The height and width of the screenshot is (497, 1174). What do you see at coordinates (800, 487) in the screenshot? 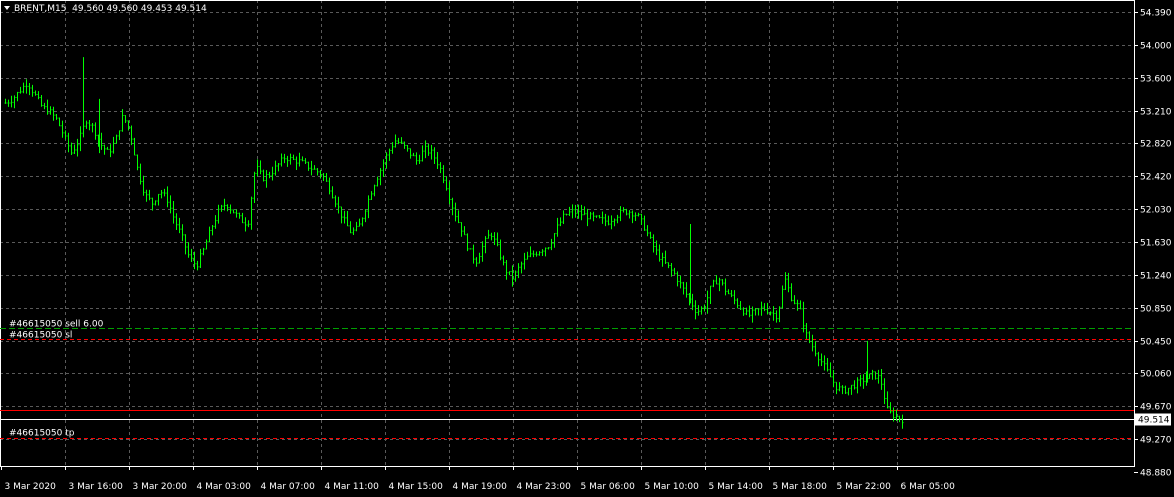
I see `x-tick-label: 5 Mar 18:00` at bounding box center [800, 487].